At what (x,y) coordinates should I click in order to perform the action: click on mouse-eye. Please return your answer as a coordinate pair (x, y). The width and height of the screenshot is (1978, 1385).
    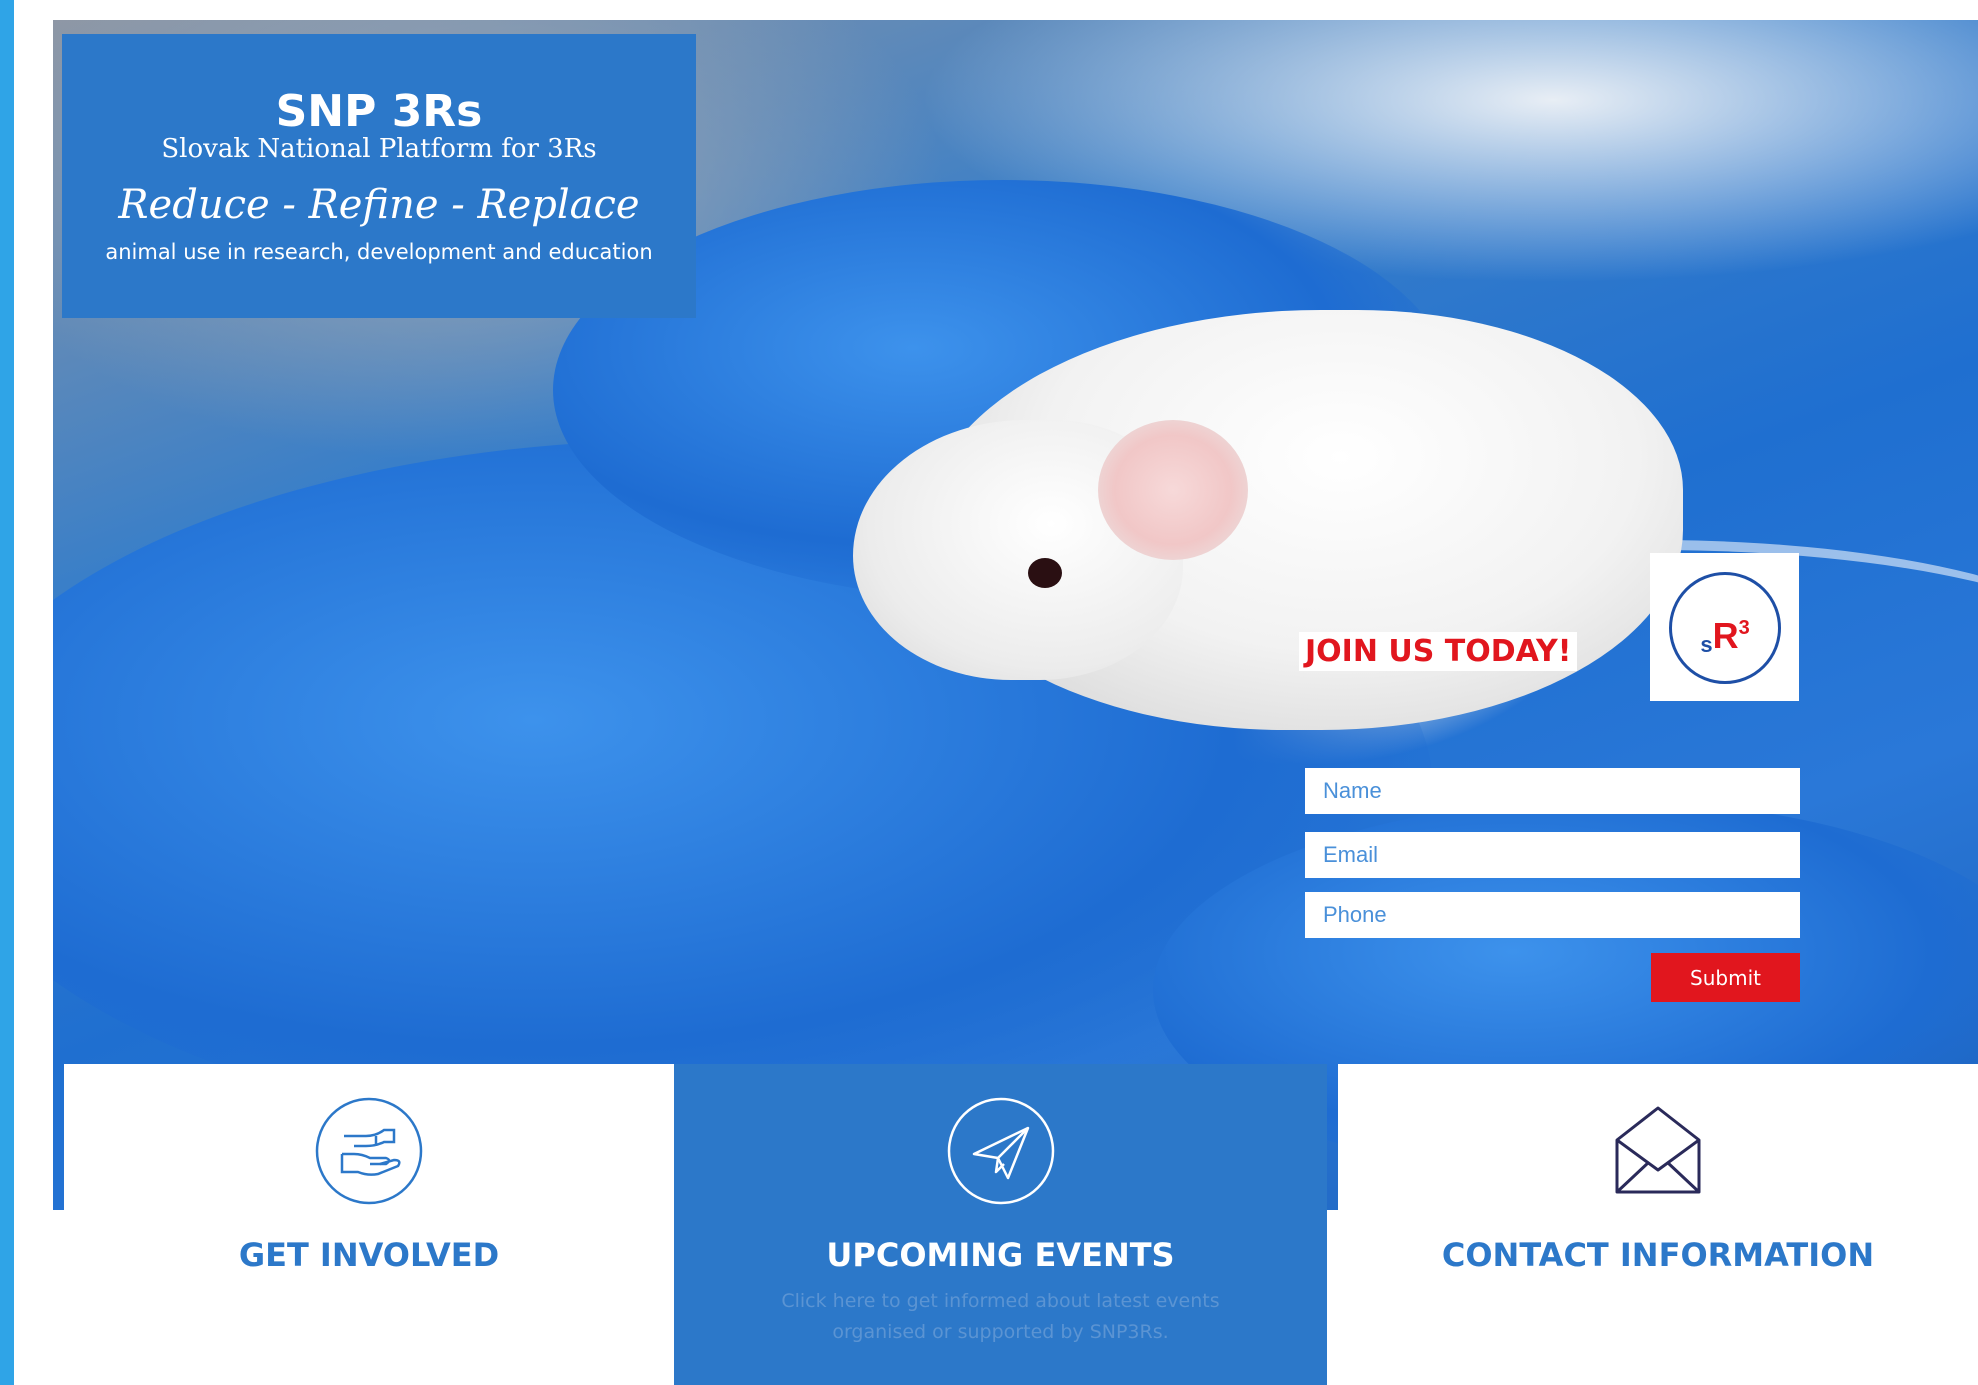
    Looking at the image, I should click on (1045, 573).